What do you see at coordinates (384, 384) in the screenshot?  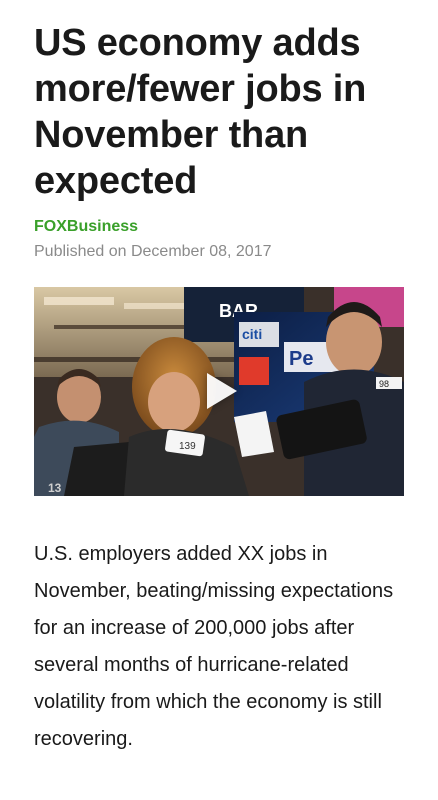 I see `badge-number-text: 98` at bounding box center [384, 384].